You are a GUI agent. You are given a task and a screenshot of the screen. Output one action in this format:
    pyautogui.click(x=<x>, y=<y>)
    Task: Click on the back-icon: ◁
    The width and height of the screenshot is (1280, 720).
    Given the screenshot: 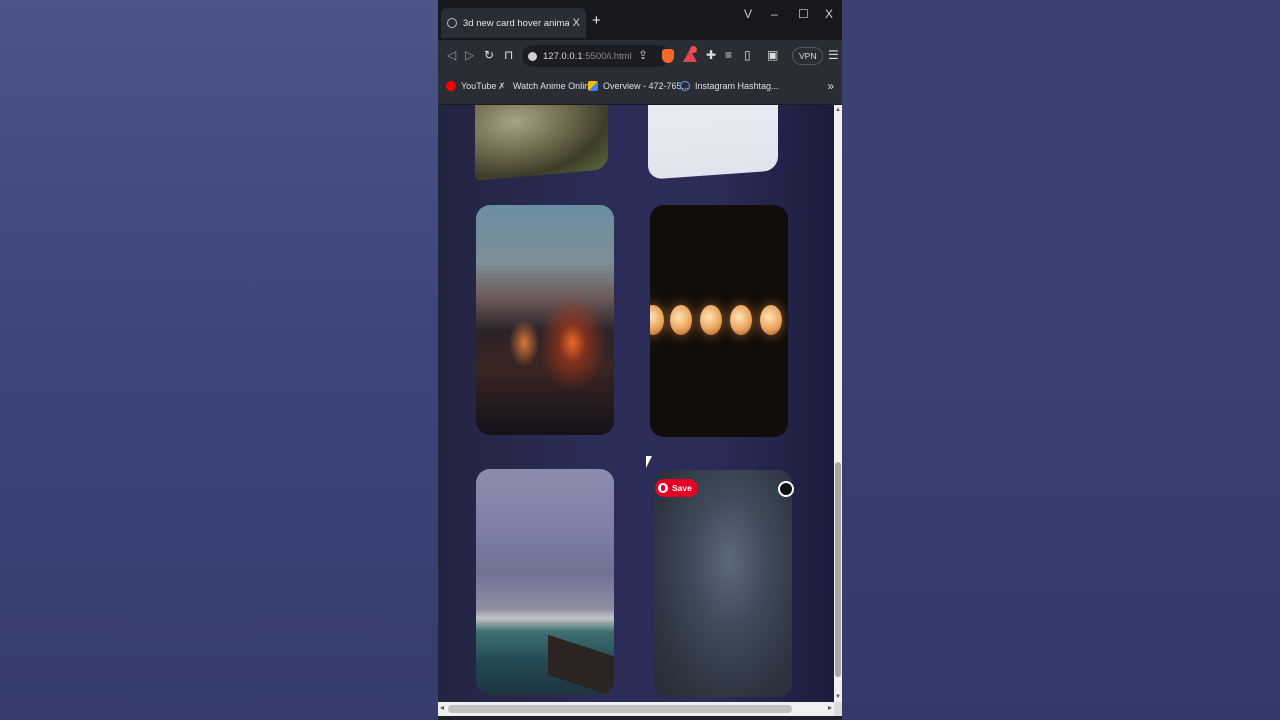 What is the action you would take?
    pyautogui.click(x=451, y=55)
    